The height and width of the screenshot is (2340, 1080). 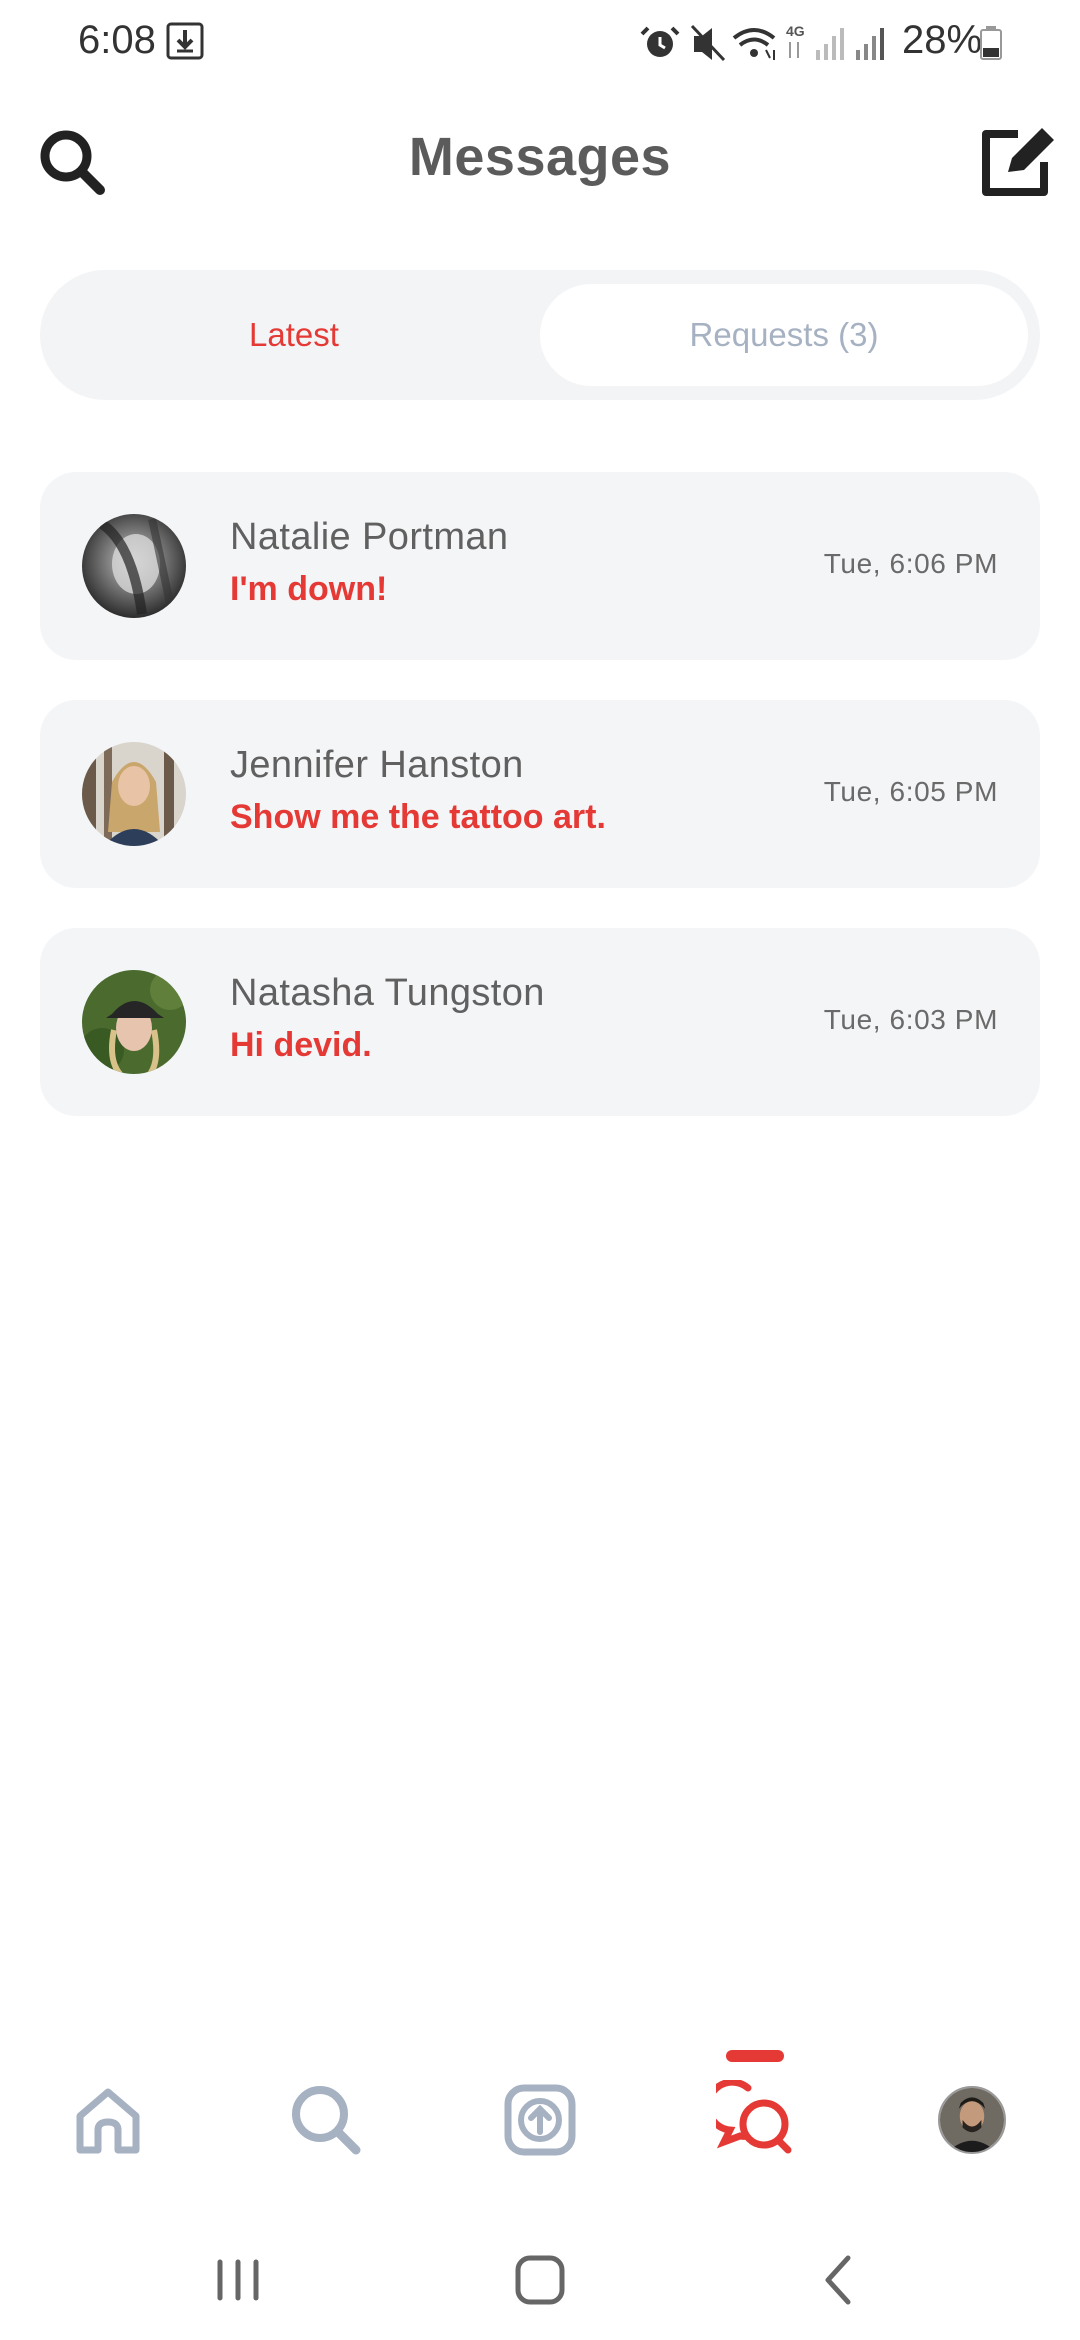 I want to click on tab-requests: Requests (3), so click(x=784, y=335).